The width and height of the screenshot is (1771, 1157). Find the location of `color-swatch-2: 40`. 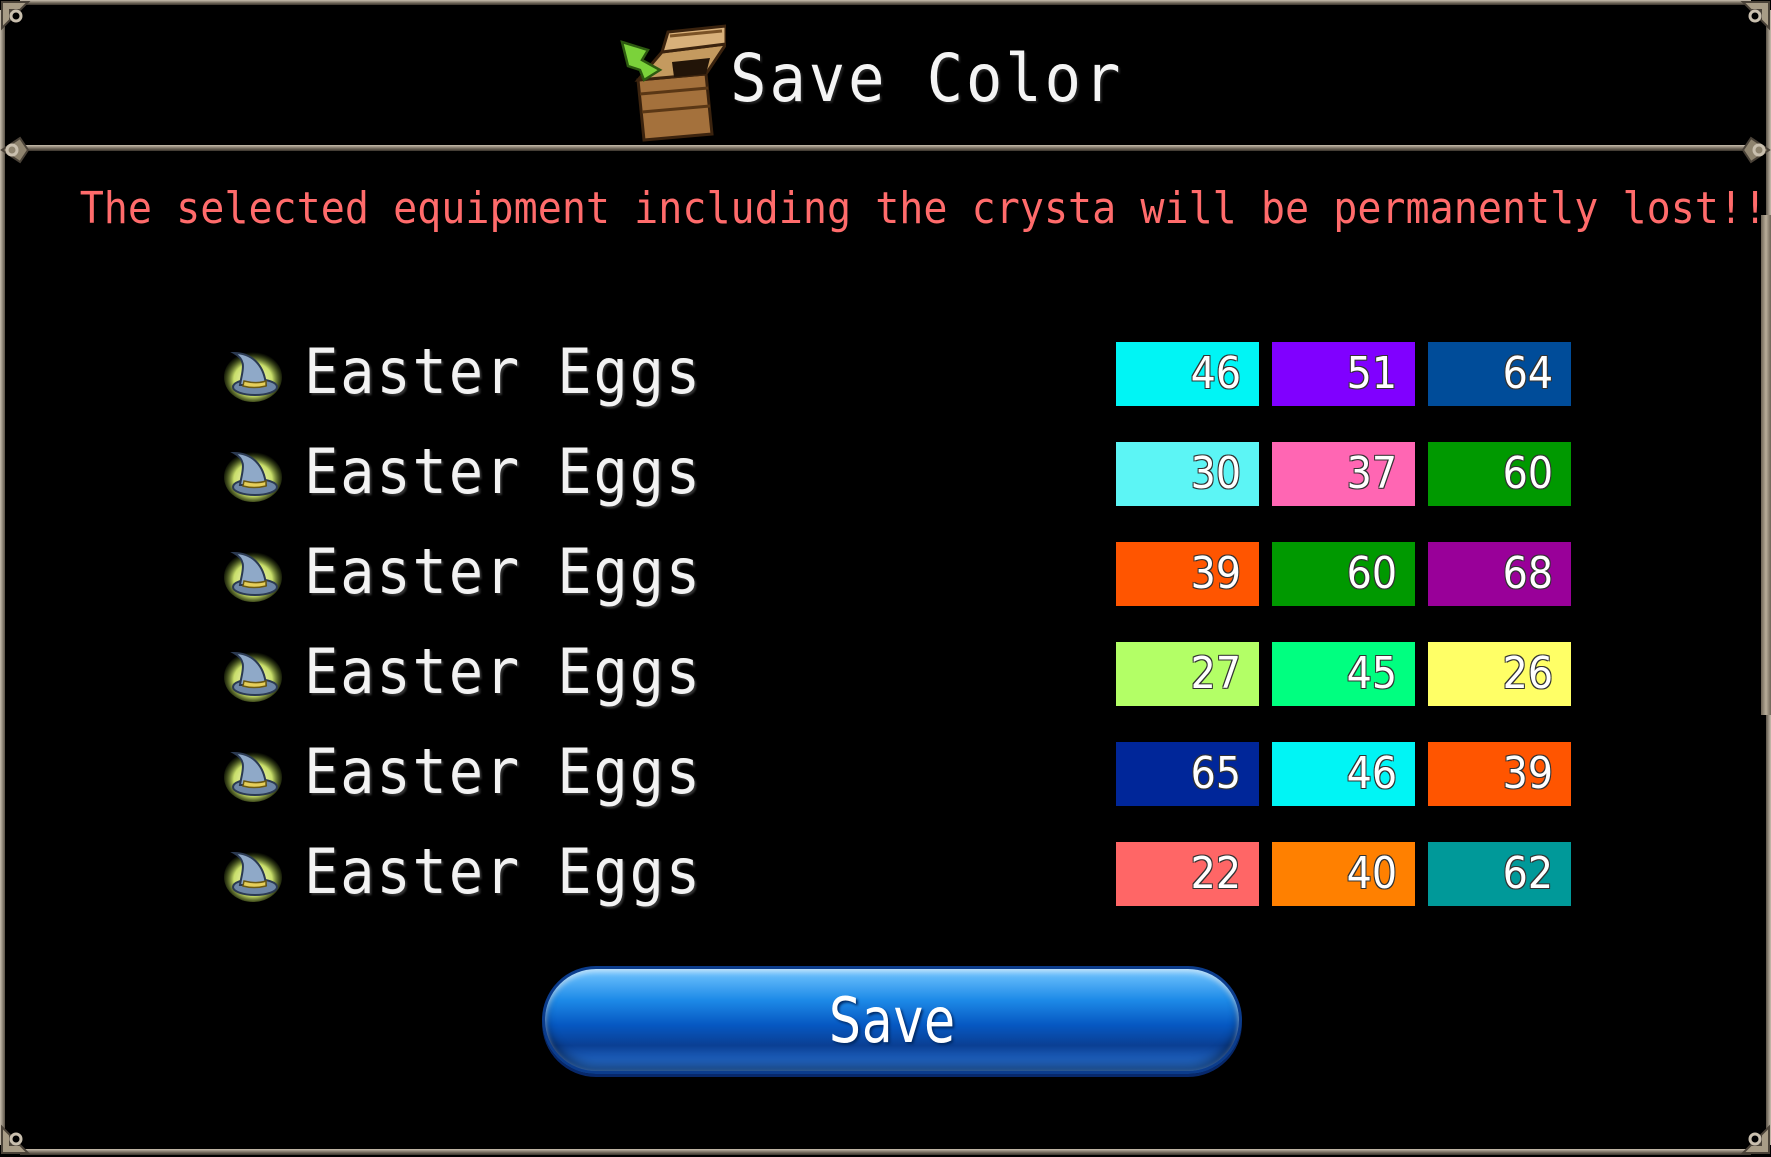

color-swatch-2: 40 is located at coordinates (1343, 874).